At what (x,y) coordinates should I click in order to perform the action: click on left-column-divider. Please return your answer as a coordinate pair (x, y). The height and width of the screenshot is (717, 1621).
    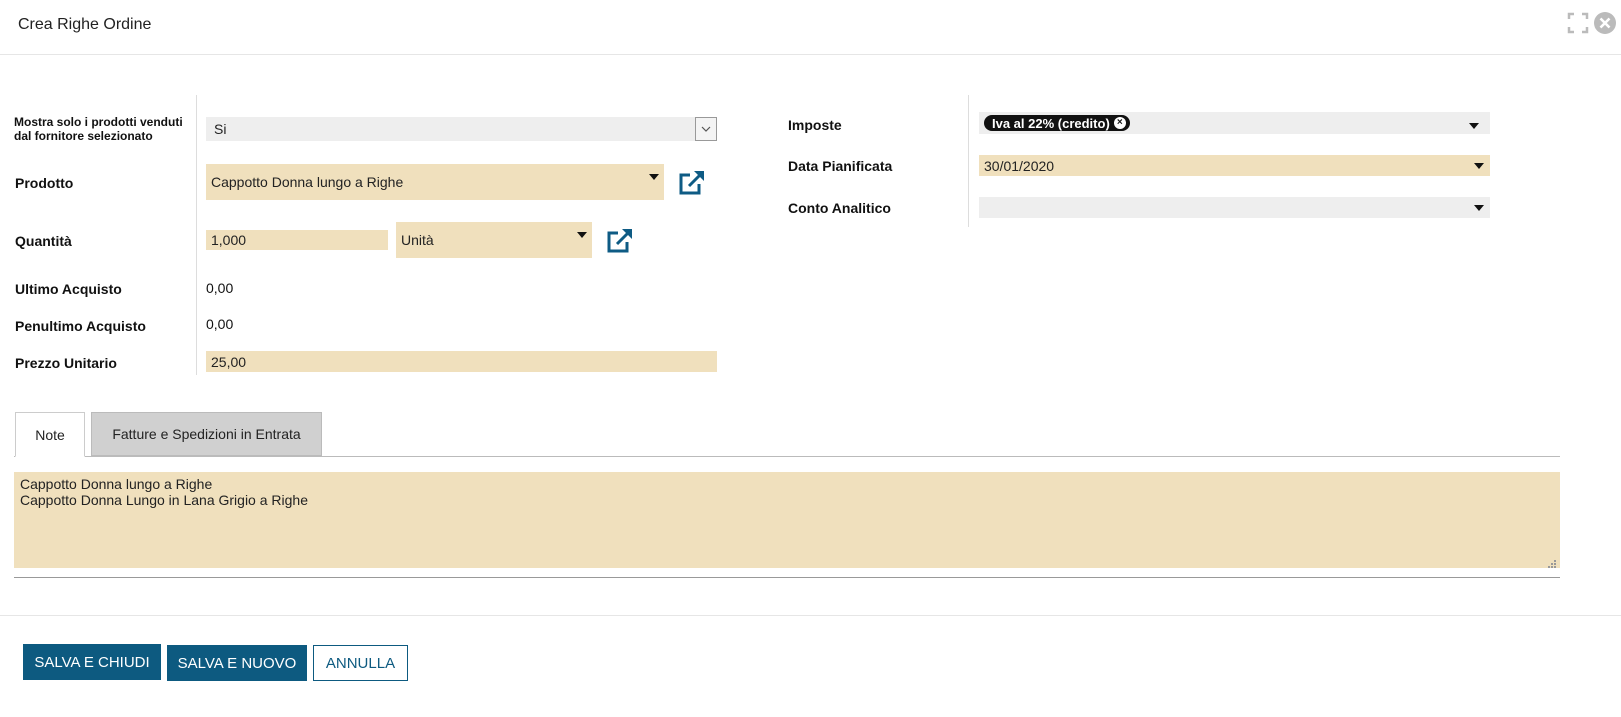
    Looking at the image, I should click on (196, 235).